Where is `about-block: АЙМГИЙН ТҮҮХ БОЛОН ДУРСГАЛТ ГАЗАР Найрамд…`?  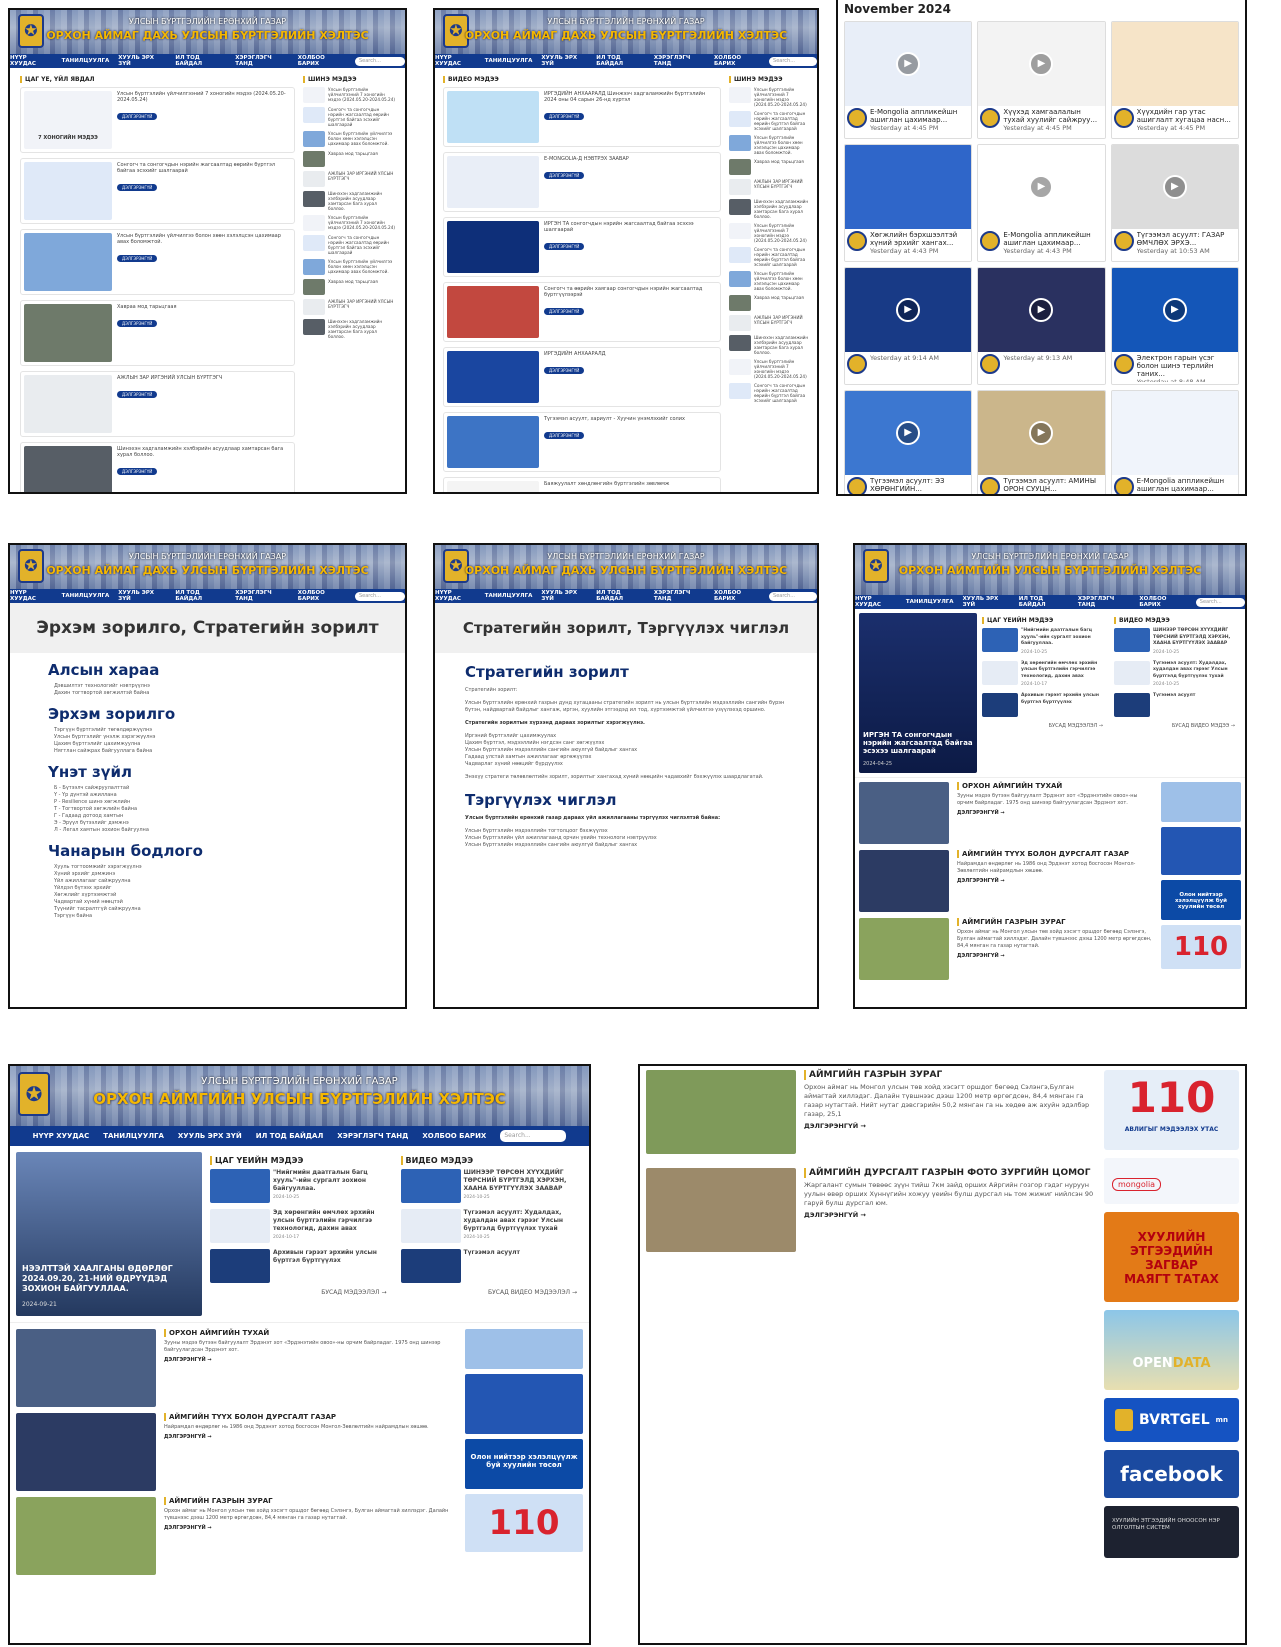
about-block: АЙМГИЙН ТҮҮХ БОЛОН ДУРСГАЛТ ГАЗАР Найрамд… is located at coordinates (235, 1452).